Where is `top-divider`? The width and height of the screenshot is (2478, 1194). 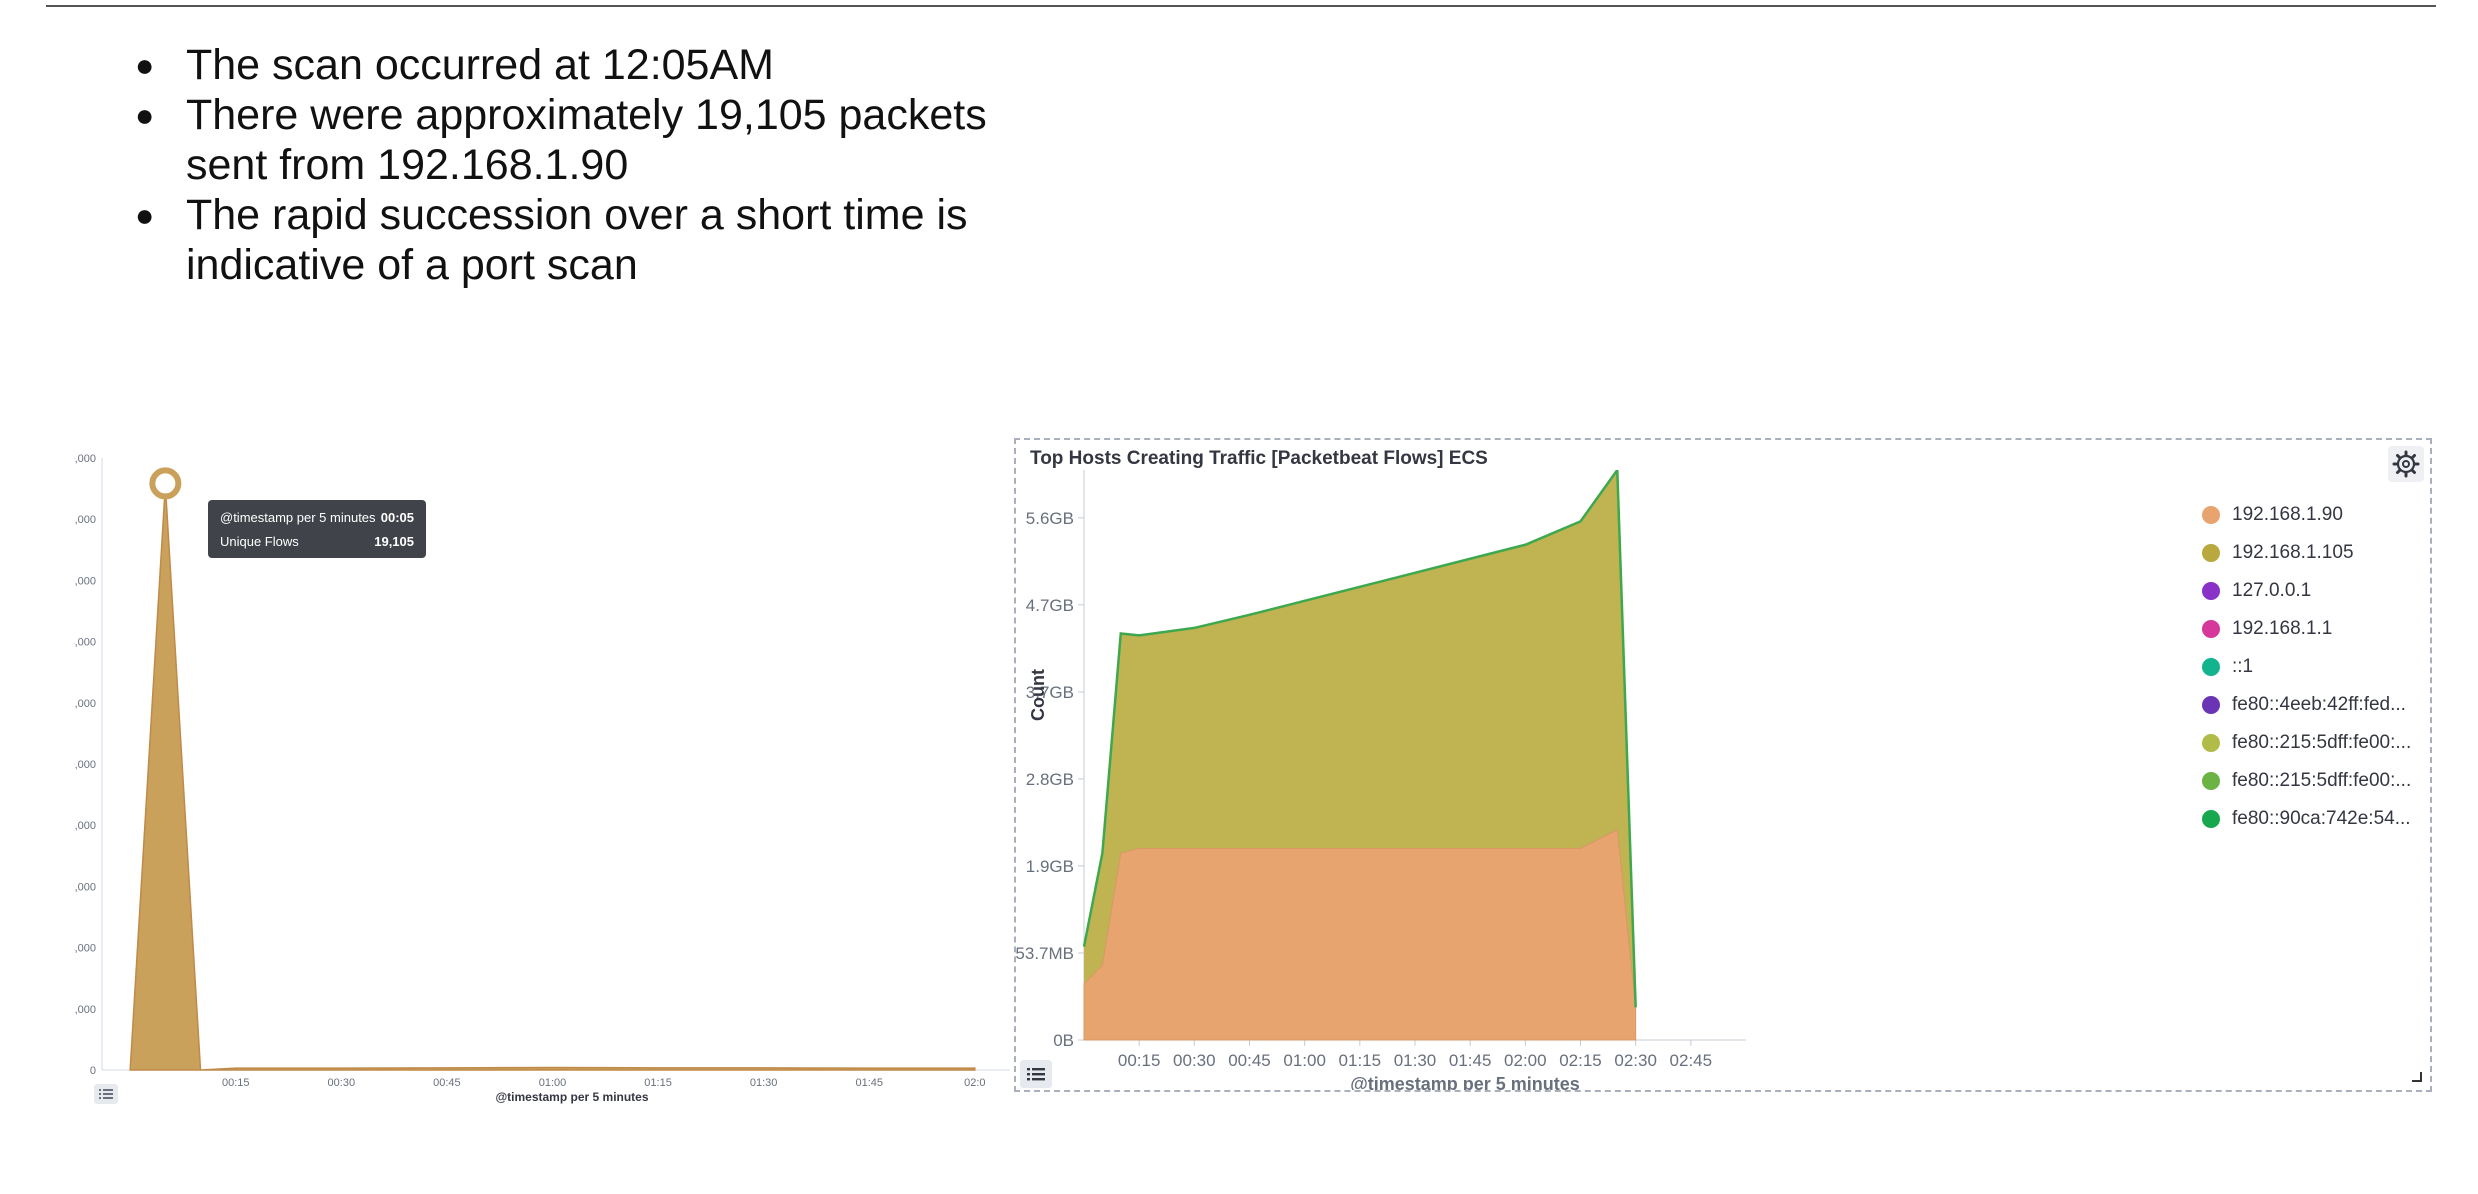
top-divider is located at coordinates (1241, 6).